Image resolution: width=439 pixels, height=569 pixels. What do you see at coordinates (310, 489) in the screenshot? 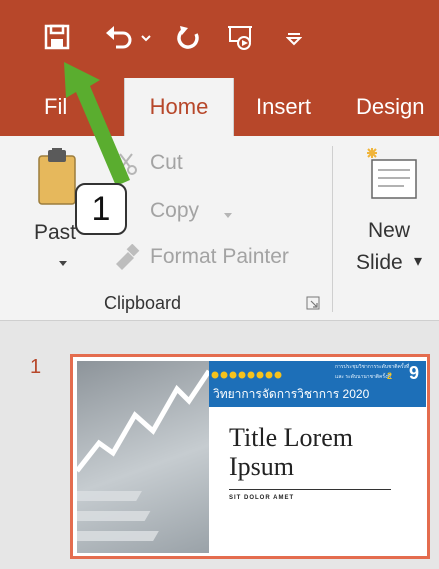
I see `slide-title-rule` at bounding box center [310, 489].